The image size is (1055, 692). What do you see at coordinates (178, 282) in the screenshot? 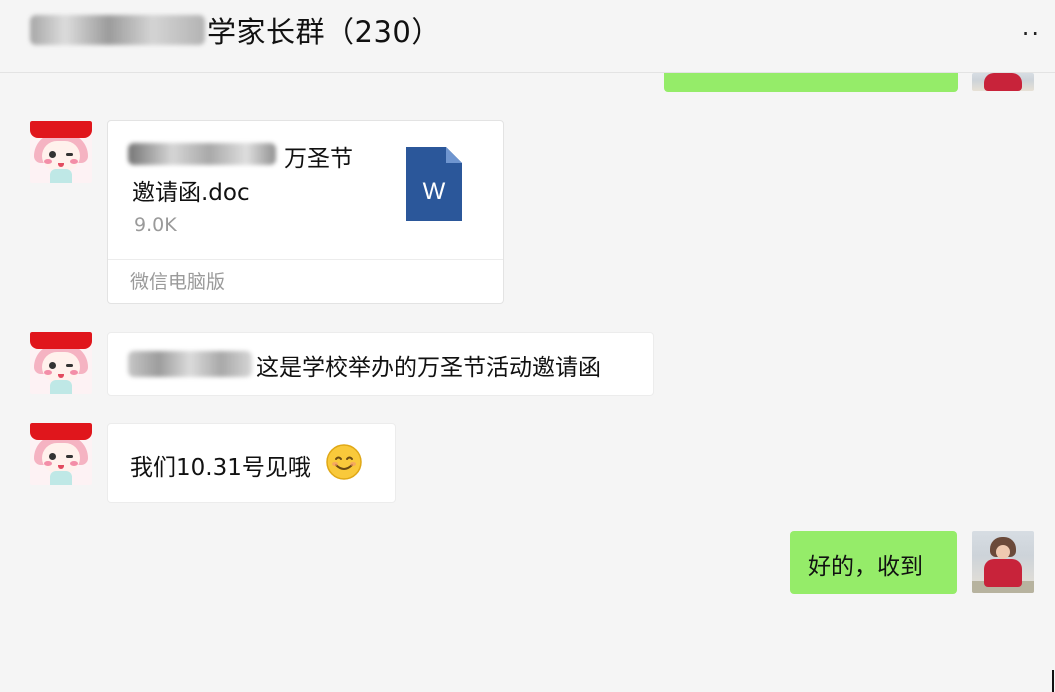
I see `file-source: 微信电脑版` at bounding box center [178, 282].